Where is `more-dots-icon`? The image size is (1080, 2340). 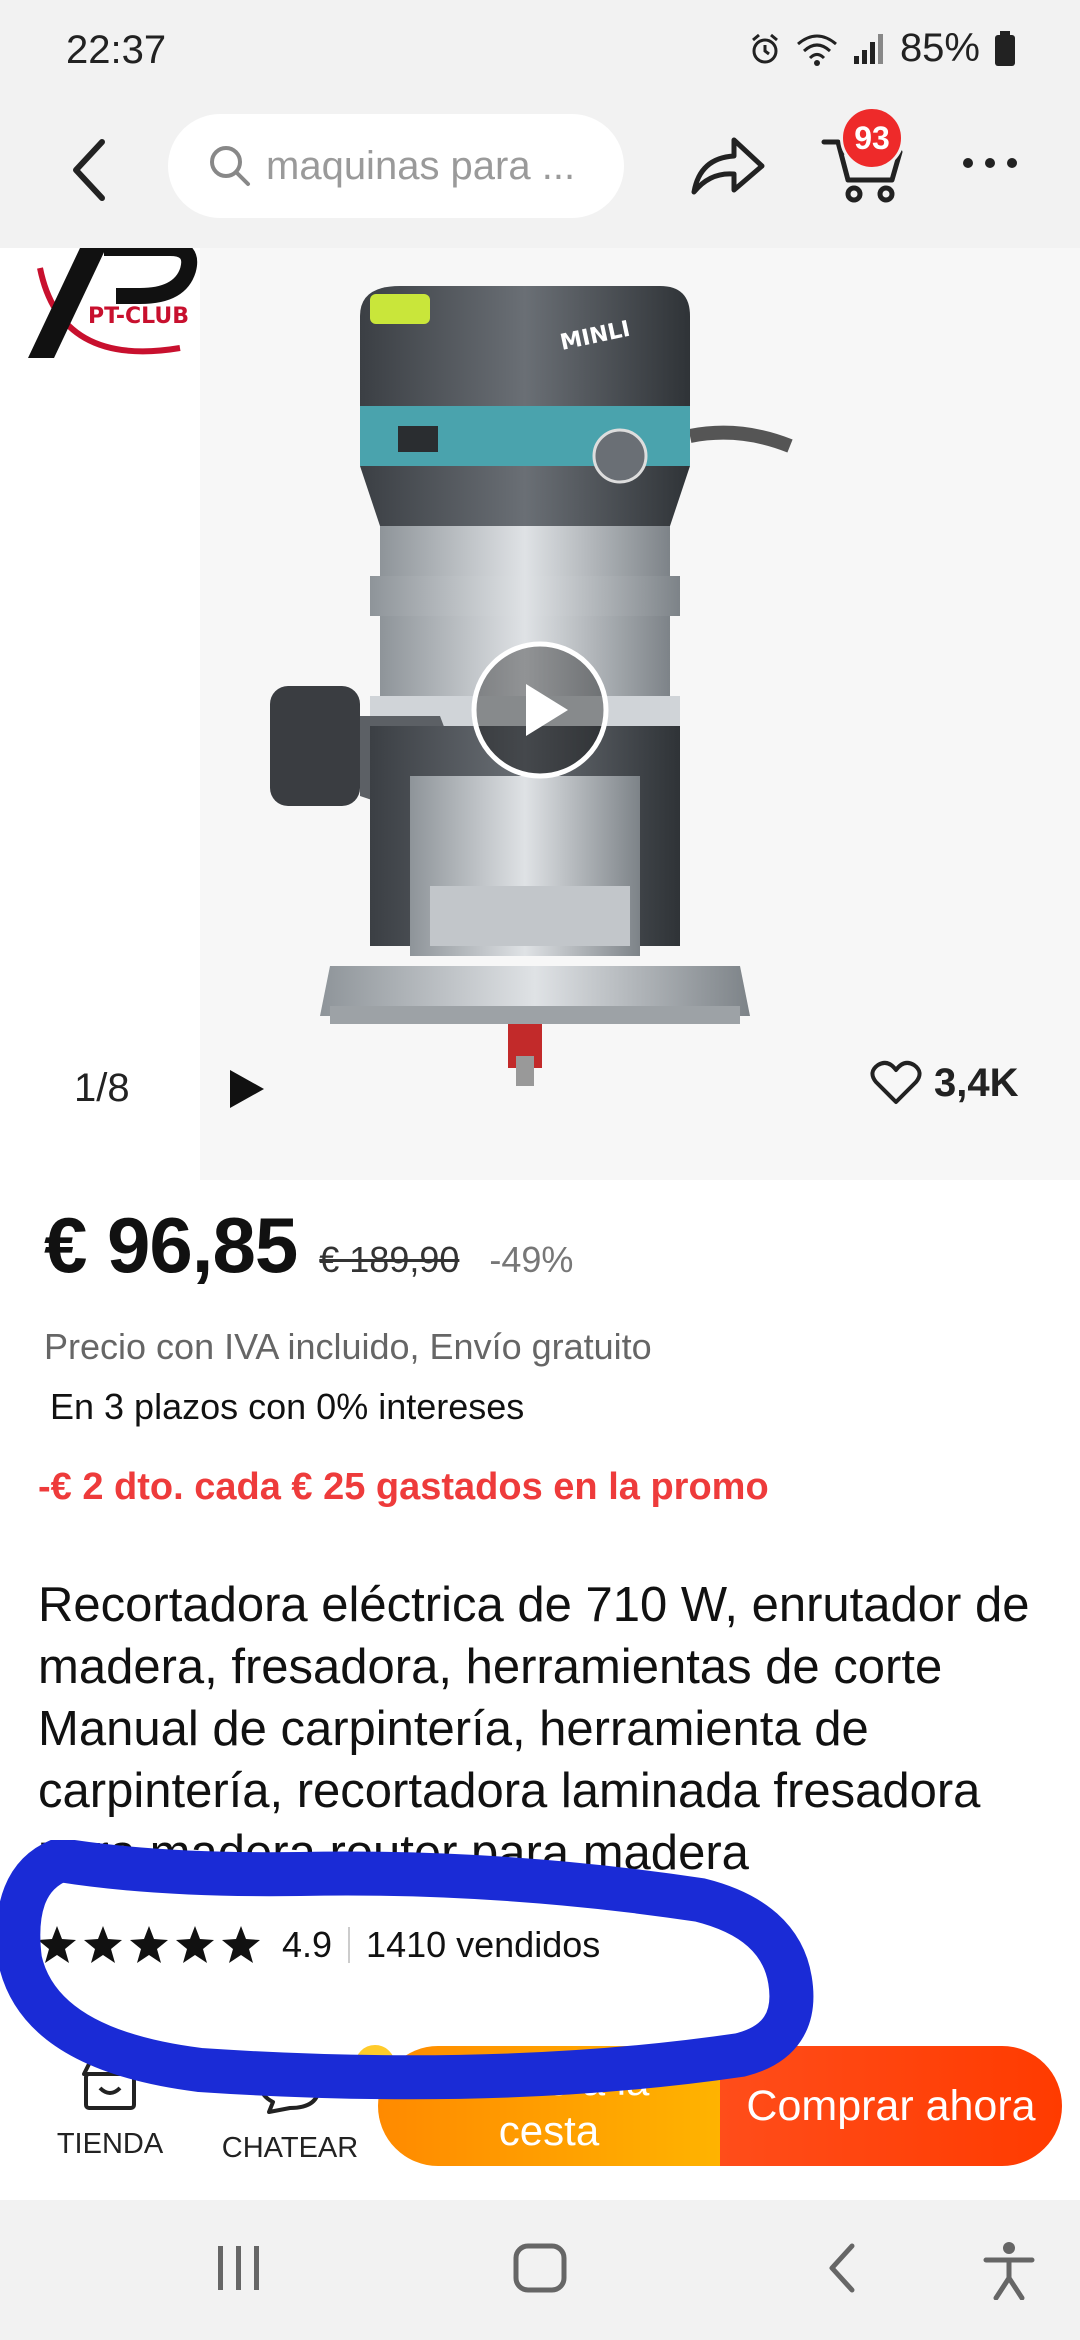 more-dots-icon is located at coordinates (990, 163).